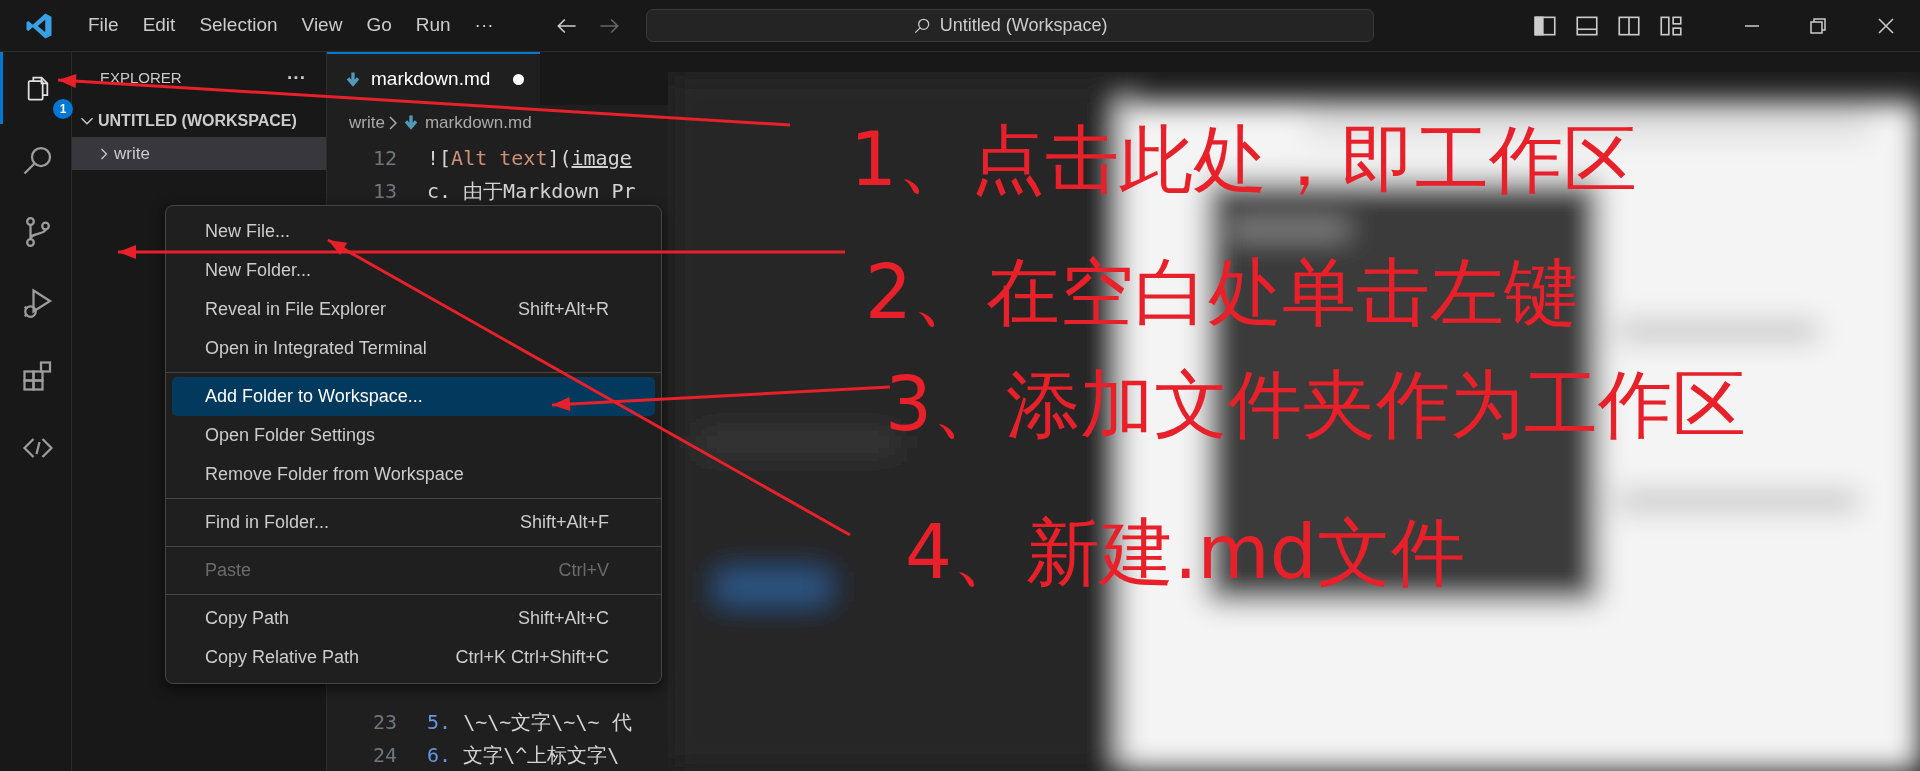 The width and height of the screenshot is (1920, 771). Describe the element at coordinates (518, 79) in the screenshot. I see `unsaved-dot-icon` at that location.